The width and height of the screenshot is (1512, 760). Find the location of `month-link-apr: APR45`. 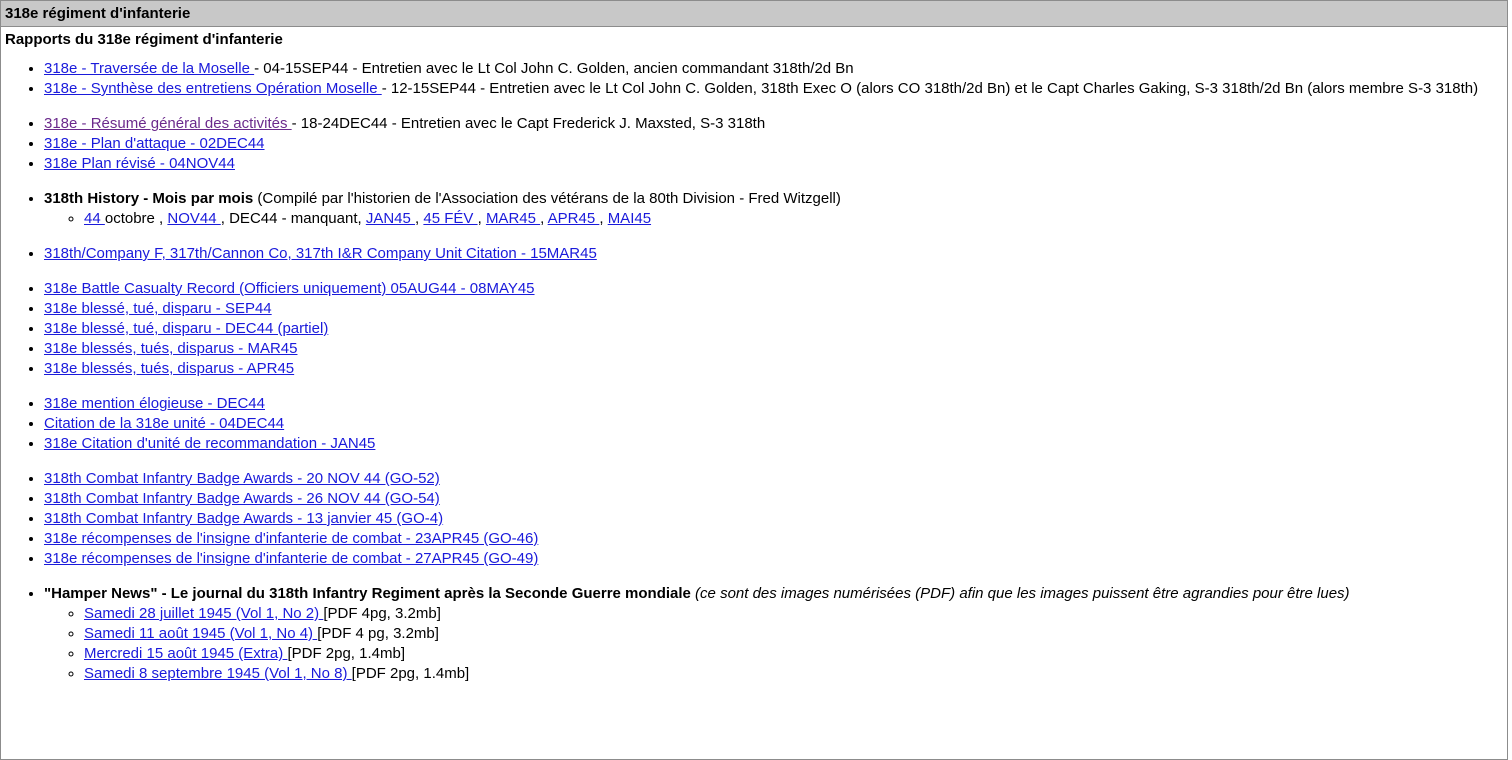

month-link-apr: APR45 is located at coordinates (574, 218).